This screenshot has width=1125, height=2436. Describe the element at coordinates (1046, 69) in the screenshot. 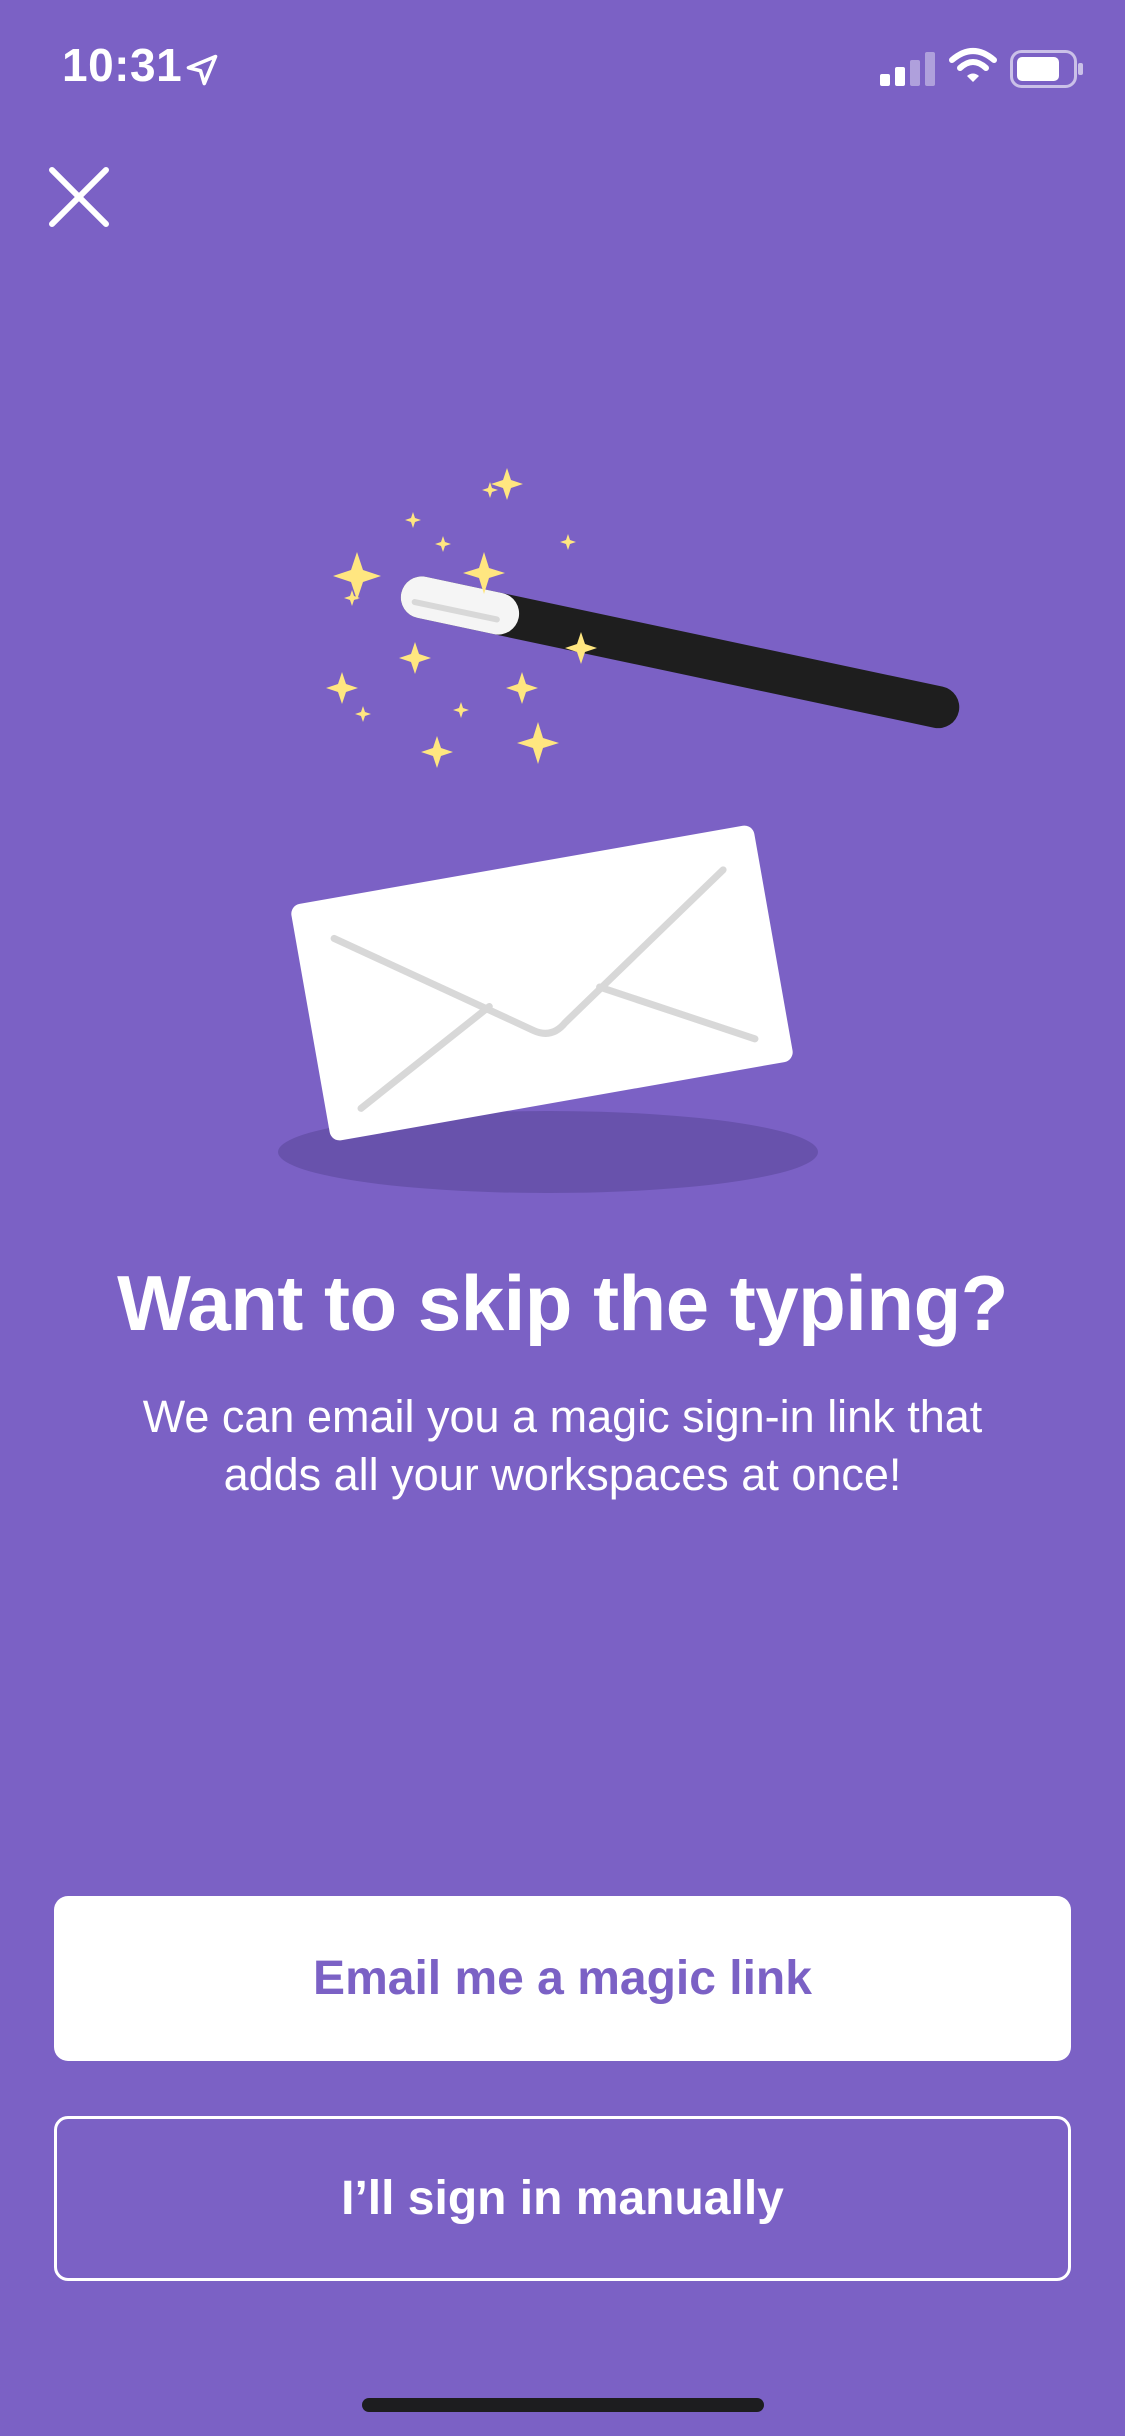

I see `battery-icon` at that location.